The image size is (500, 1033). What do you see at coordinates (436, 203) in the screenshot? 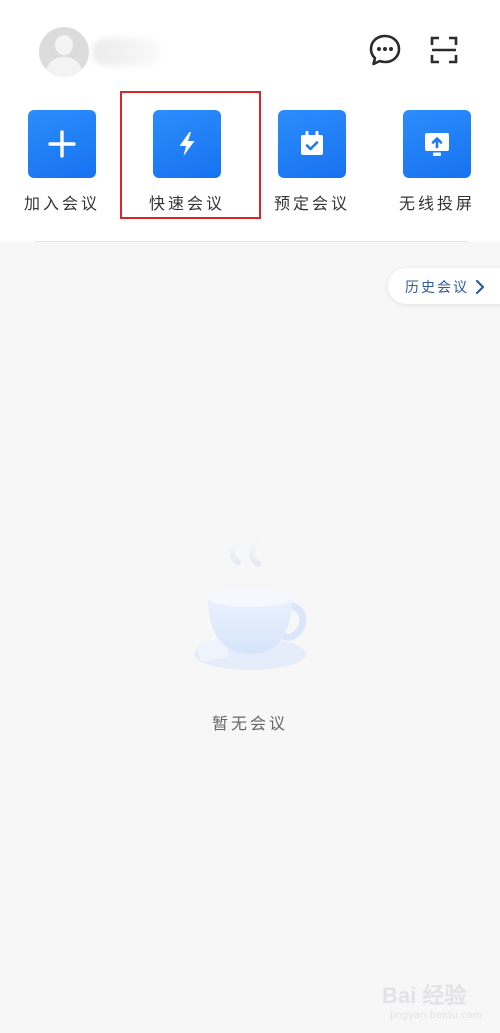
I see `wireless-cast-label: 无线投屏` at bounding box center [436, 203].